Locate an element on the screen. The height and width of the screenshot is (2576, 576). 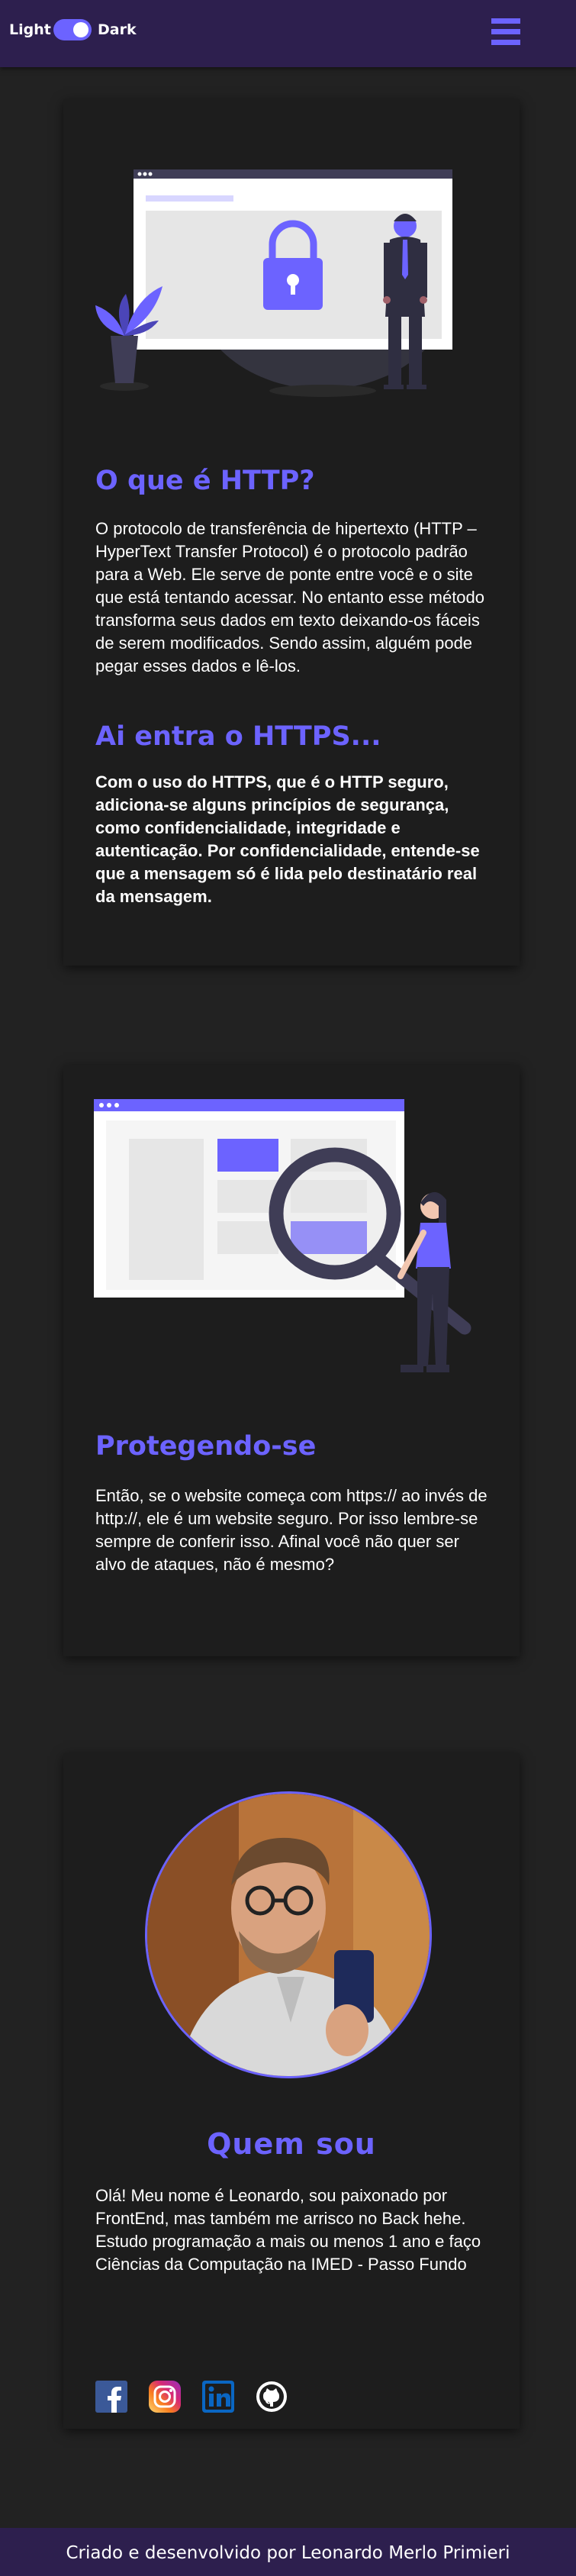
theme-toggle is located at coordinates (72, 29).